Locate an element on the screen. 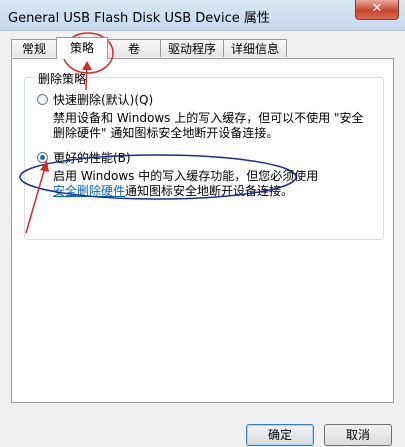 Image resolution: width=405 pixels, height=447 pixels. better-performance-label: 更好的性能(B) is located at coordinates (92, 157).